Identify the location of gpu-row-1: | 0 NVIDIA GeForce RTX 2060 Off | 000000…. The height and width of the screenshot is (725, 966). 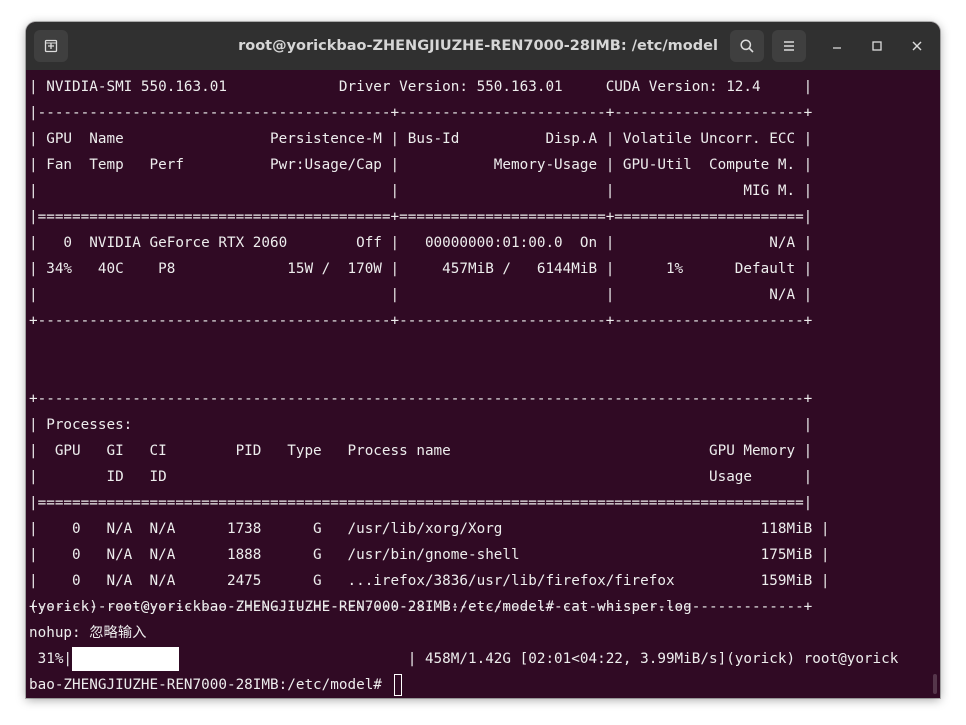
(421, 243).